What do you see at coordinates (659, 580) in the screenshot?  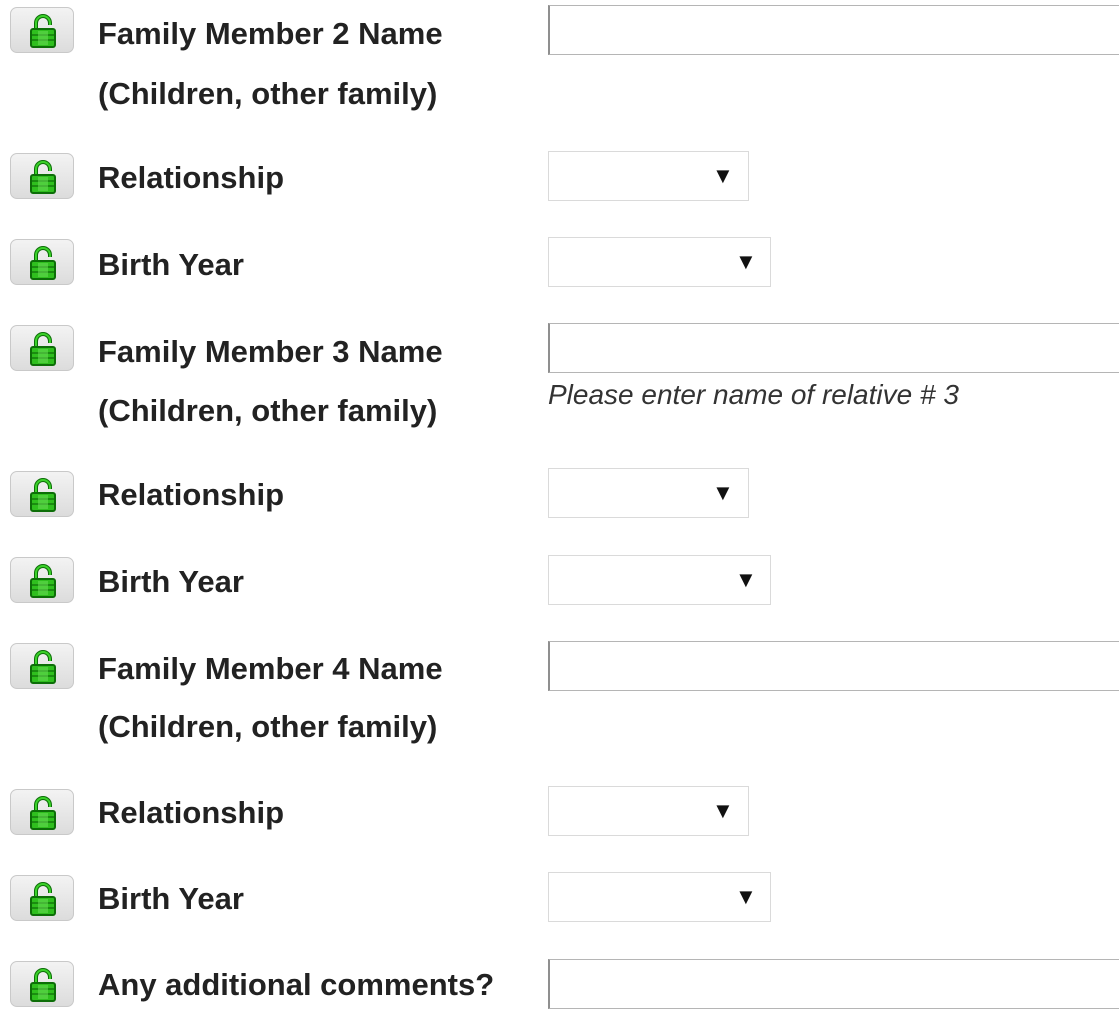 I see `birth-year-select-3: ▼` at bounding box center [659, 580].